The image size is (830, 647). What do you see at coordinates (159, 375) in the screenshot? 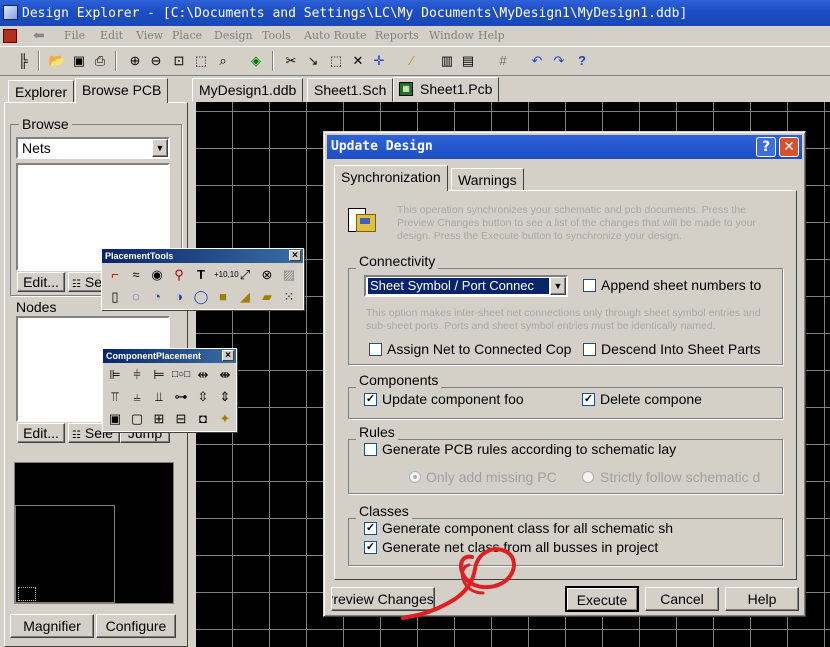
I see `align-right-icon: ⊨` at bounding box center [159, 375].